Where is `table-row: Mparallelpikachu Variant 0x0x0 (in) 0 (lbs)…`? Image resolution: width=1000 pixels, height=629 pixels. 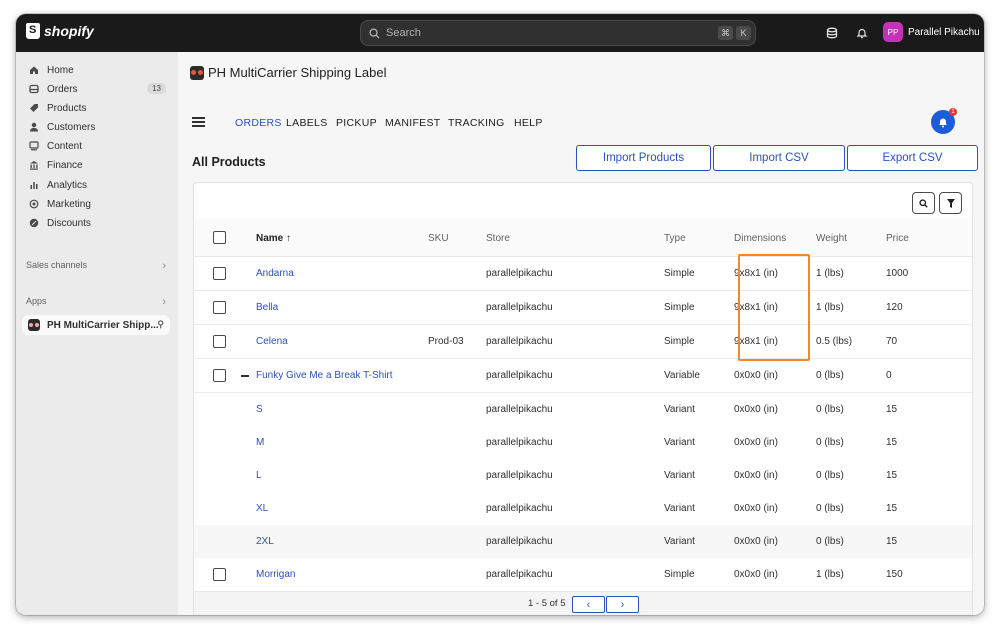 table-row: Mparallelpikachu Variant 0x0x0 (in) 0 (lbs)… is located at coordinates (583, 443).